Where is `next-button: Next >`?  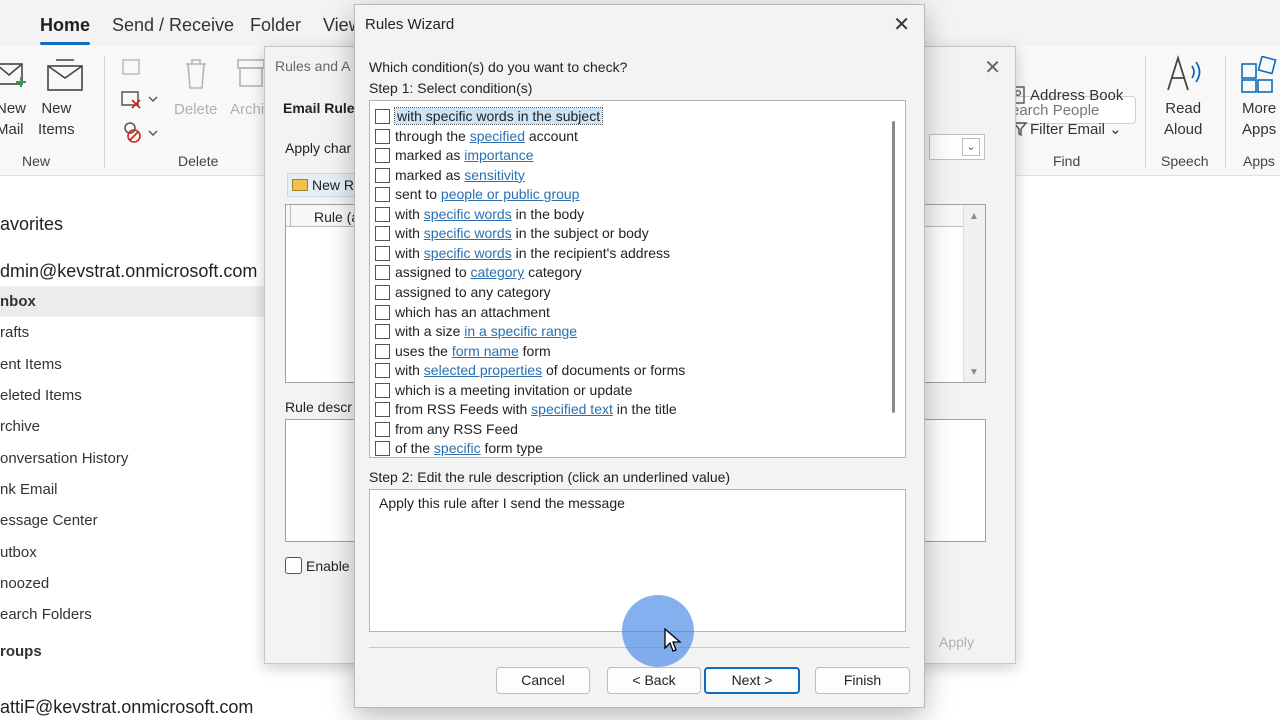 next-button: Next > is located at coordinates (752, 680).